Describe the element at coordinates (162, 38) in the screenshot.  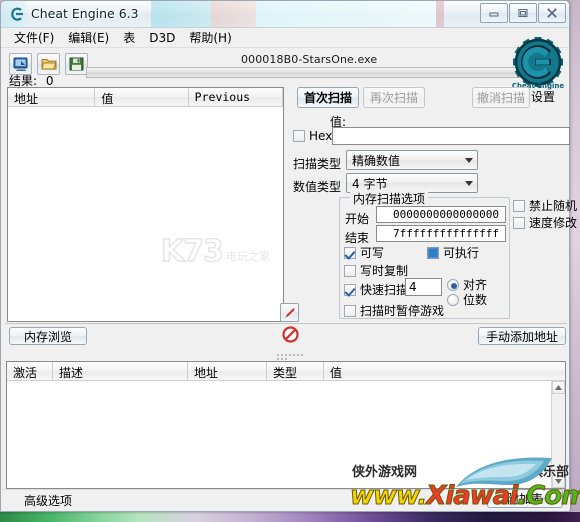
I see `menu-d3d: D3D` at that location.